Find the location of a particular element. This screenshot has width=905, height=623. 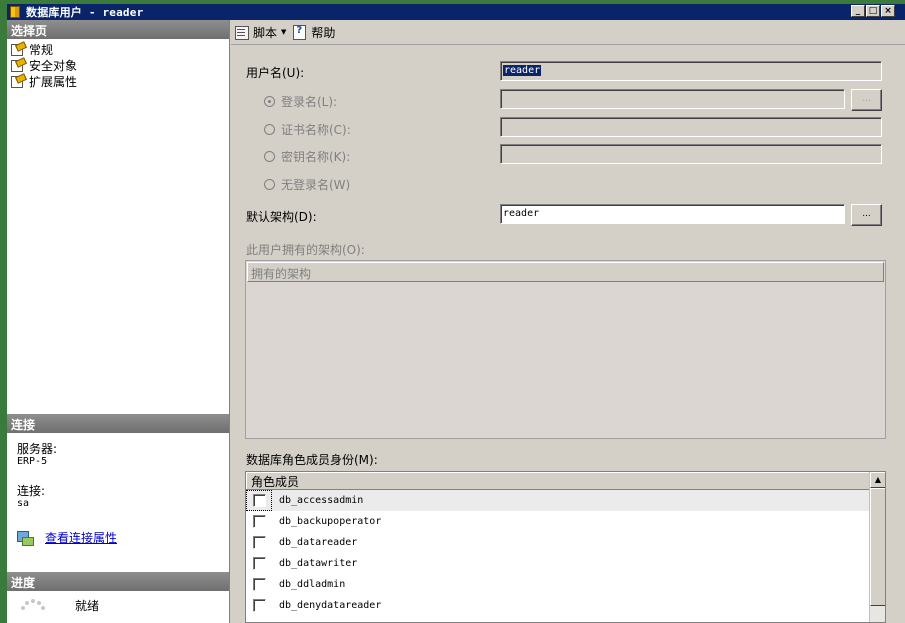

page-list: 常规 安全对象 扩展属性 is located at coordinates (118, 64).